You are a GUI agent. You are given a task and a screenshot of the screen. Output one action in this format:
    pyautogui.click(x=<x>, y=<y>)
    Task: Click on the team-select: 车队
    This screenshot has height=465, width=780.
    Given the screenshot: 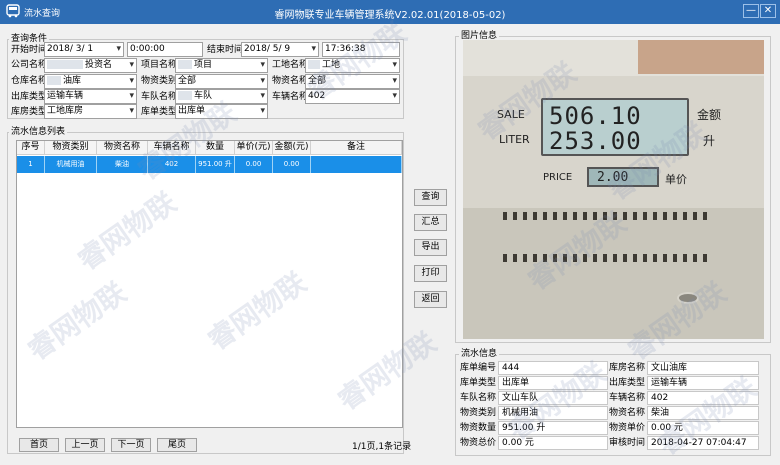 What is the action you would take?
    pyautogui.click(x=221, y=96)
    